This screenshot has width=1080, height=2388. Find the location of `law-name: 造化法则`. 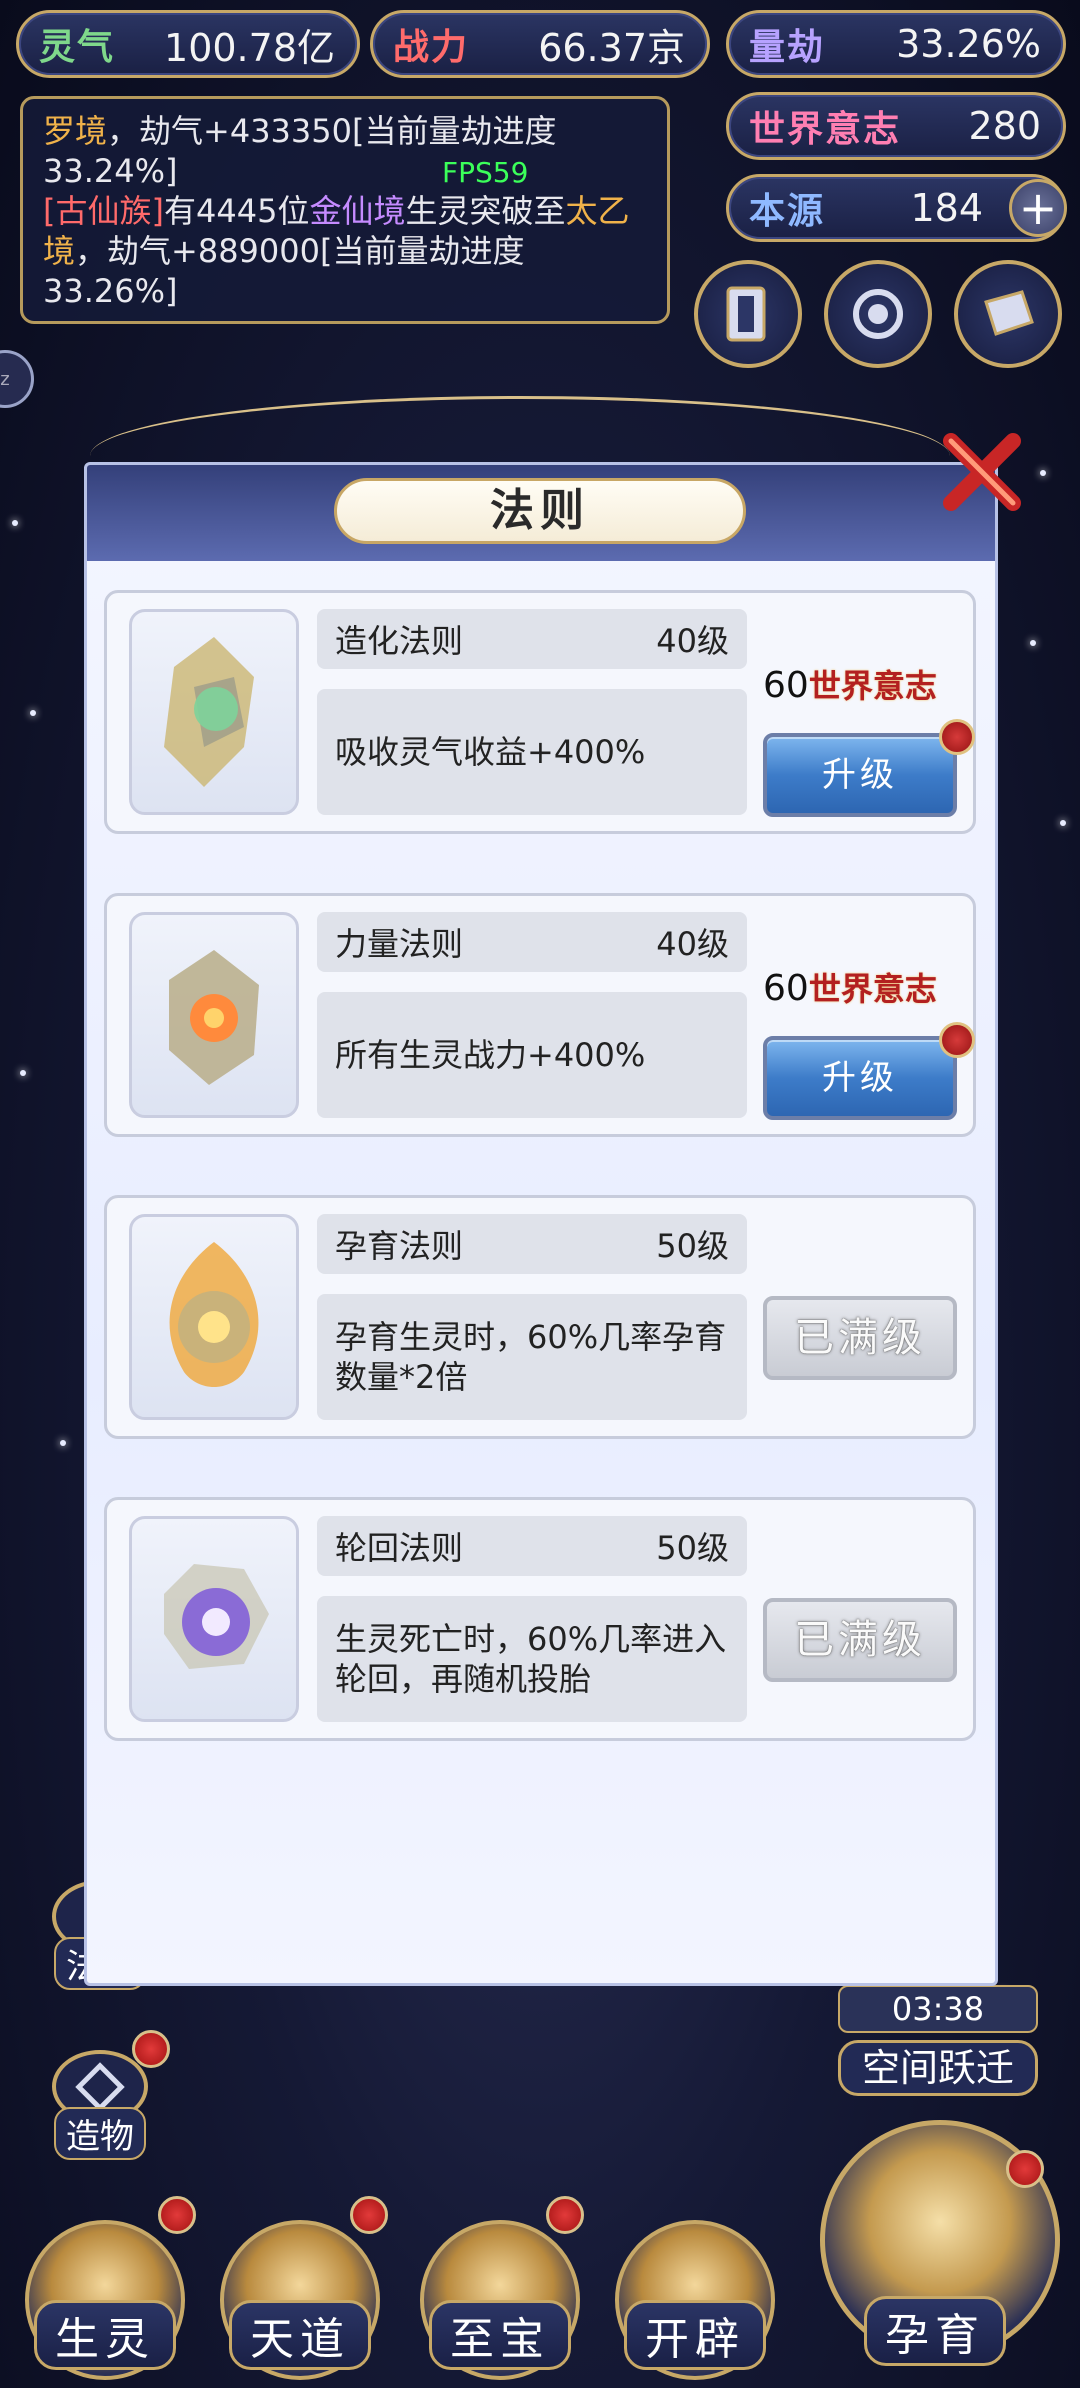

law-name: 造化法则 is located at coordinates (399, 641).